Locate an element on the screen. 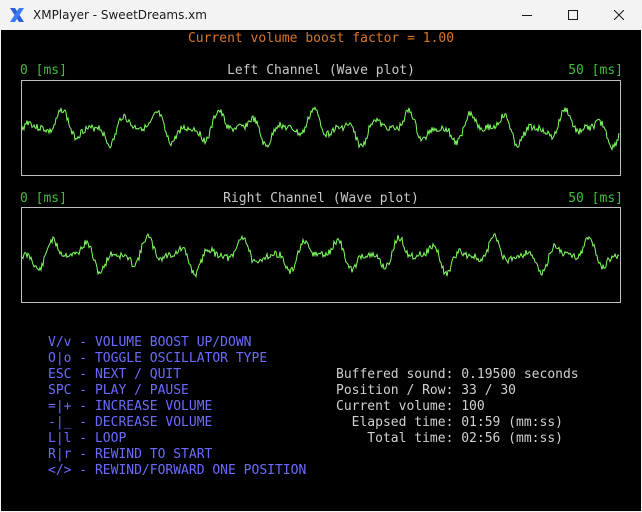 This screenshot has width=642, height=512. key-help-line: </> - REWIND/FORWARD ONE POSITION is located at coordinates (177, 470).